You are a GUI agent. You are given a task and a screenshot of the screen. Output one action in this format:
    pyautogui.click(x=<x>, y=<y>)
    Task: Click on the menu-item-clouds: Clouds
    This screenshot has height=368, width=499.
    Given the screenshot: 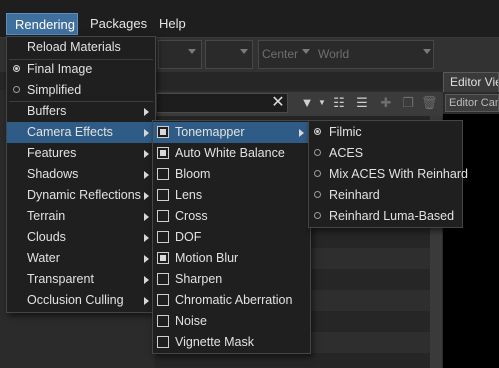 What is the action you would take?
    pyautogui.click(x=81, y=237)
    